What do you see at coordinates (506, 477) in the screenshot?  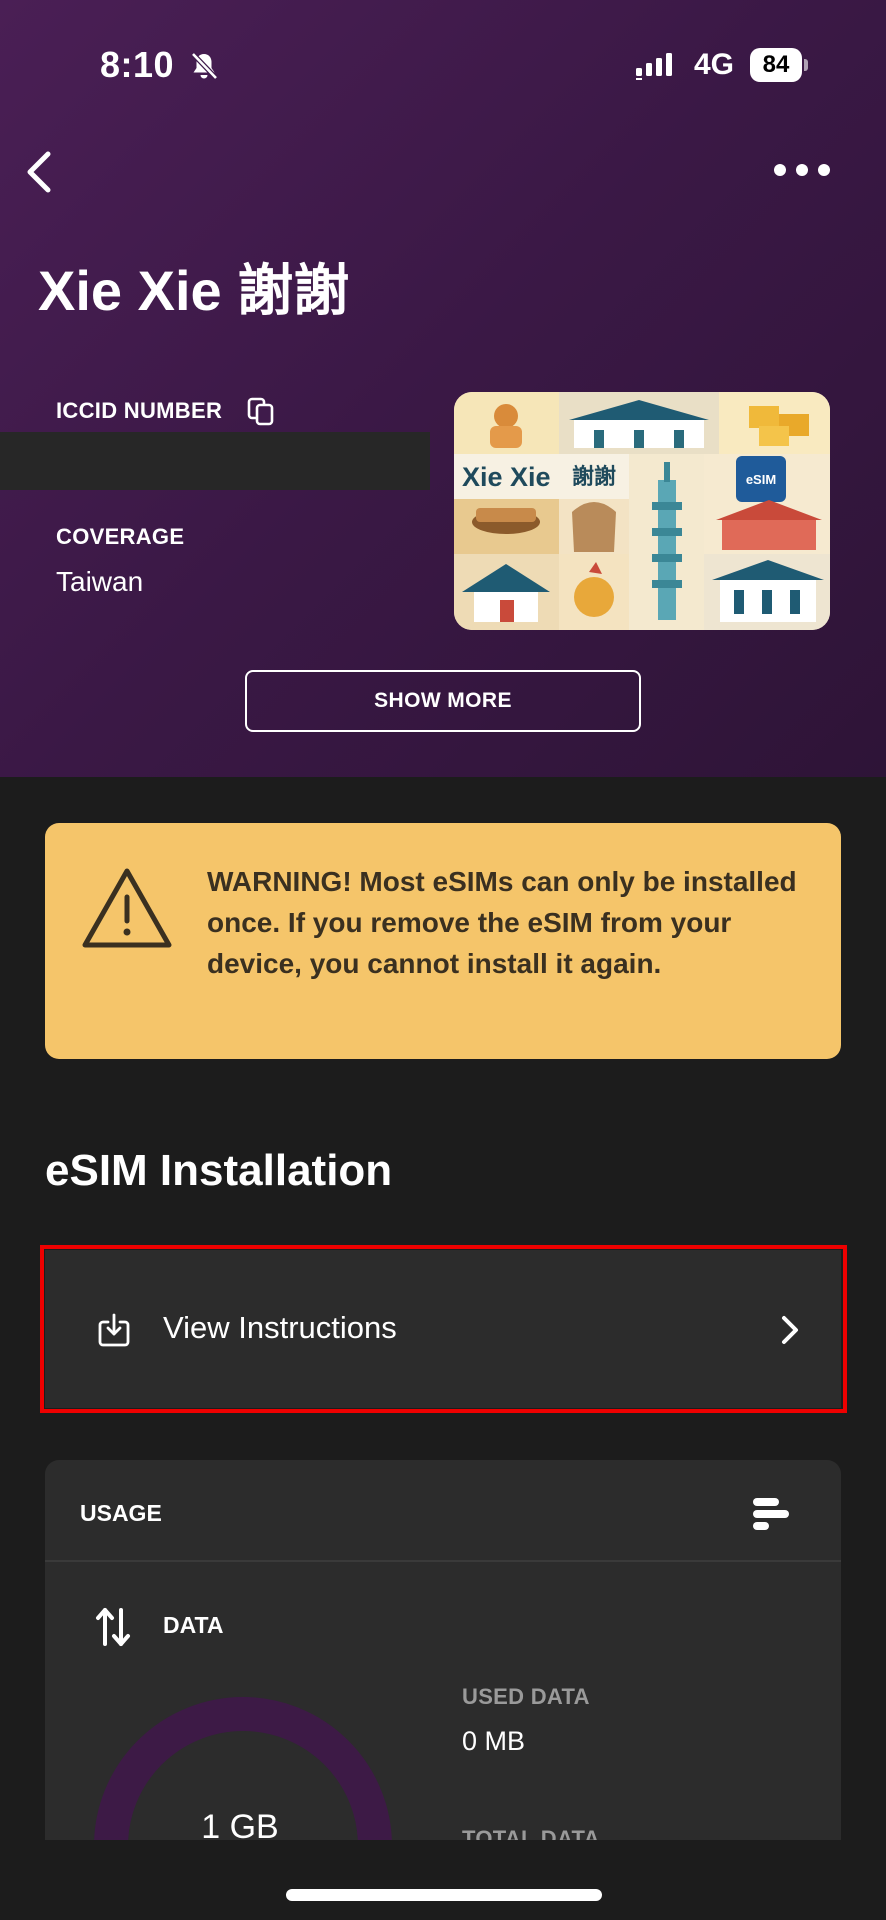 I see `card-title: Xie Xie` at bounding box center [506, 477].